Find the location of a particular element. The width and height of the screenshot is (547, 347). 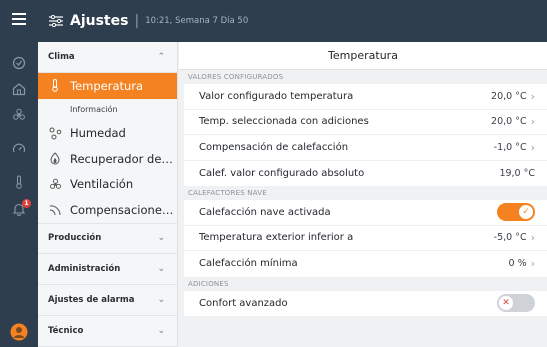

menu-section-ajustes-alarma: Ajustes de alarma ⌄ is located at coordinates (107, 300).